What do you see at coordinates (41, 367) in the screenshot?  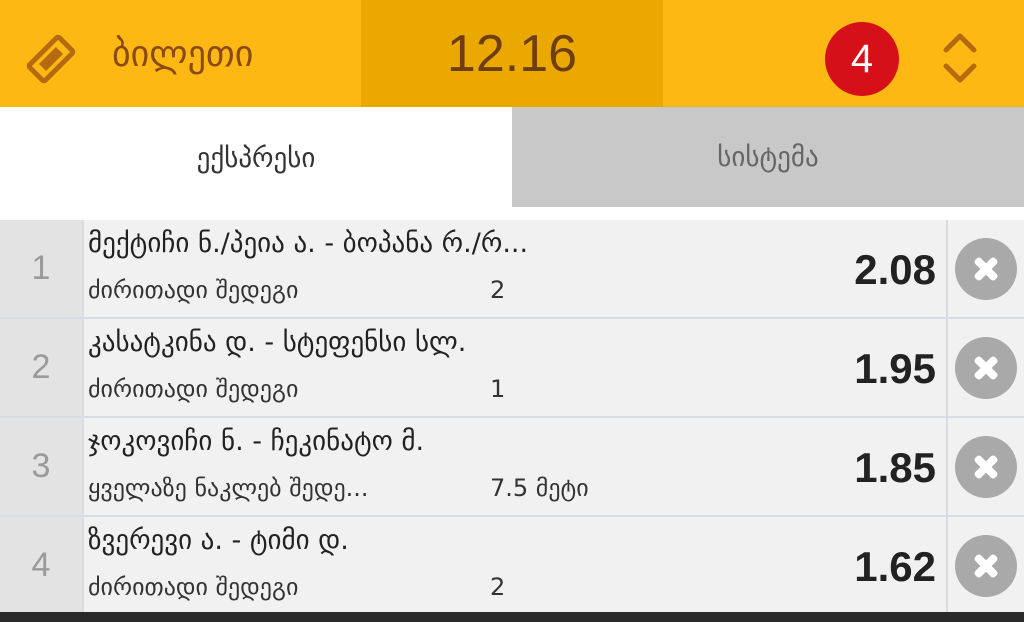 I see `row-number: 2` at bounding box center [41, 367].